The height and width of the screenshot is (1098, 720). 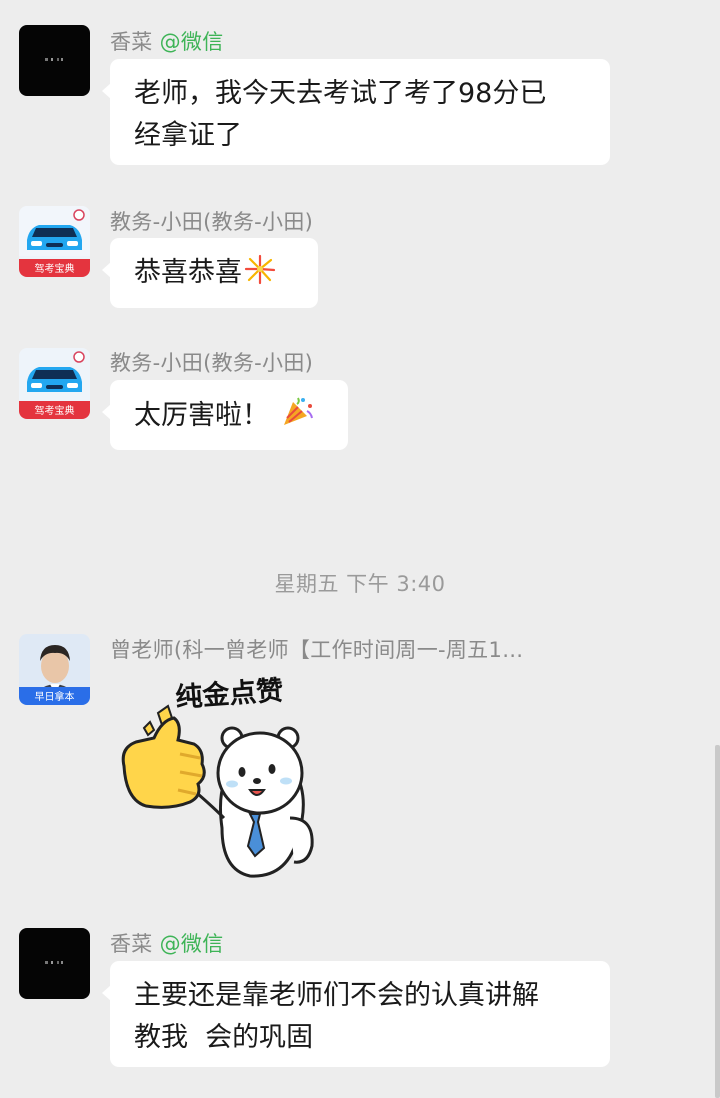 I want to click on message-text-line: 主要还是靠老师们不会的认真讲解, so click(x=336, y=995).